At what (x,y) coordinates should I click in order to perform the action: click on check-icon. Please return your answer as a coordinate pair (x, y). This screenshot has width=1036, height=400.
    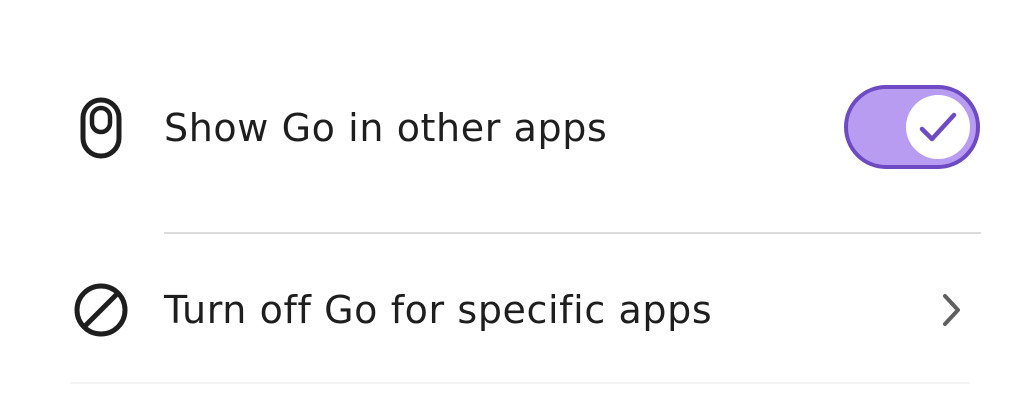
    Looking at the image, I should click on (938, 127).